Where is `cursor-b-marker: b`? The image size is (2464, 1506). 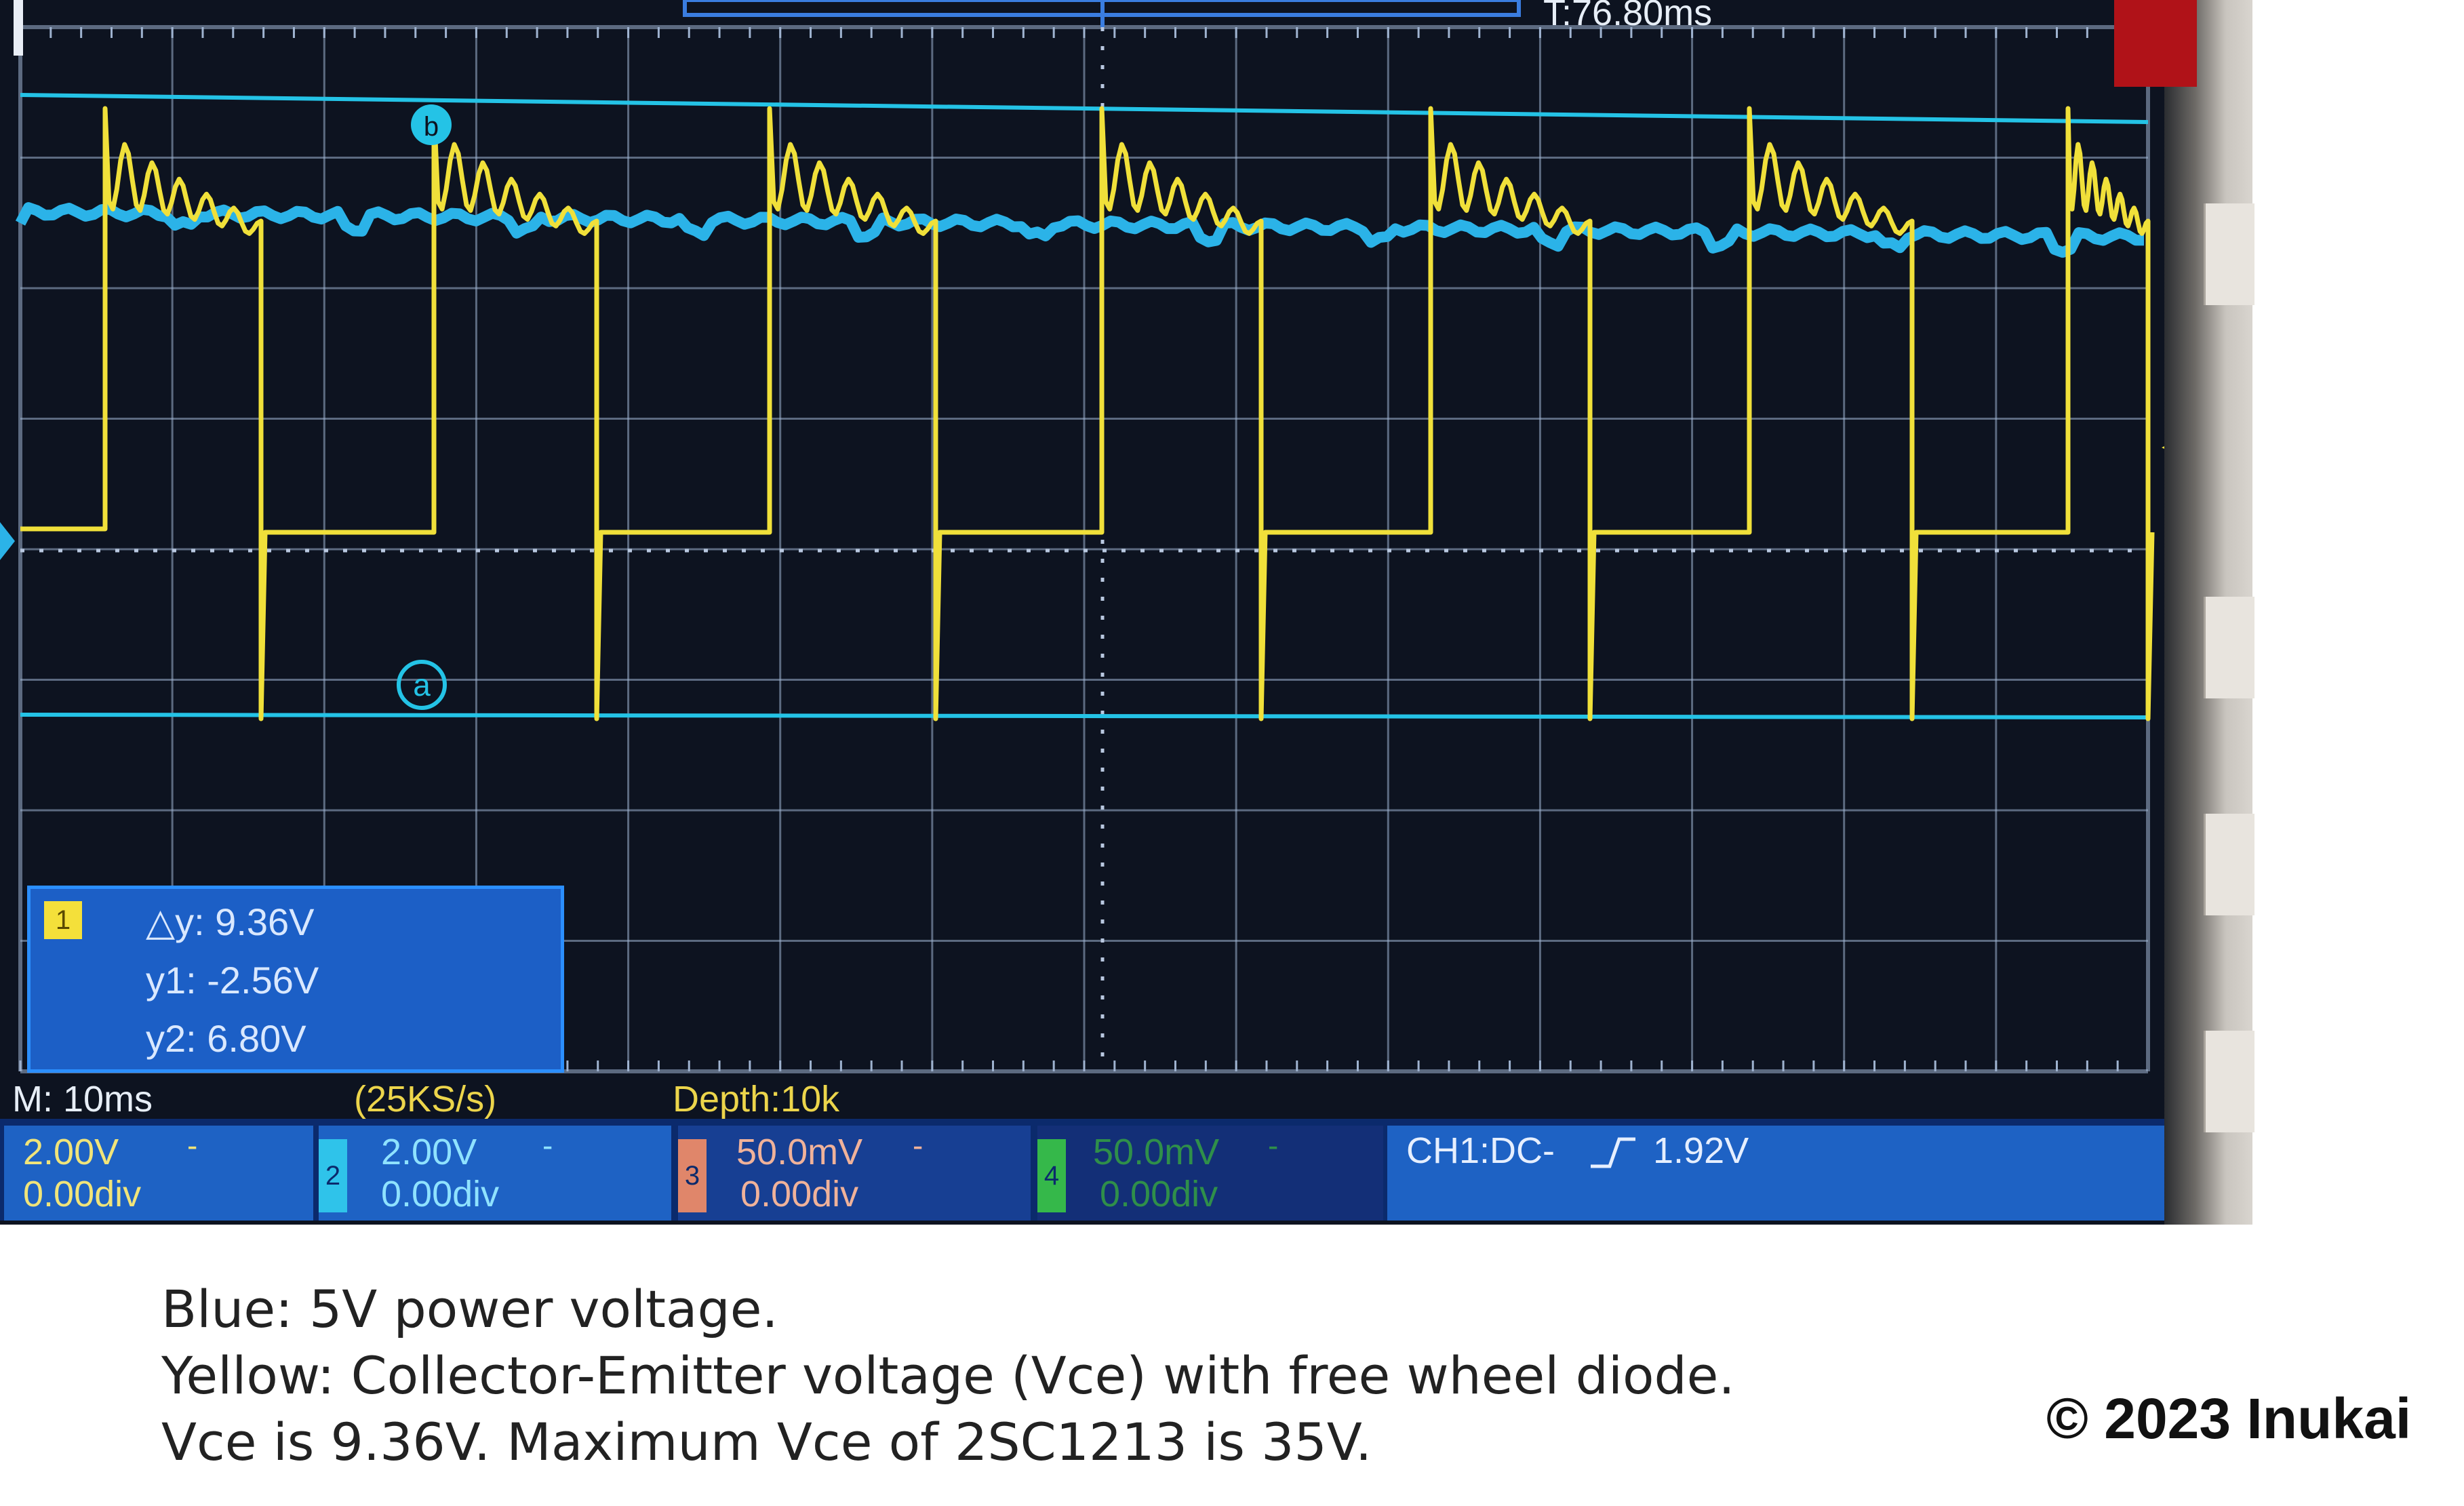 cursor-b-marker: b is located at coordinates (431, 125).